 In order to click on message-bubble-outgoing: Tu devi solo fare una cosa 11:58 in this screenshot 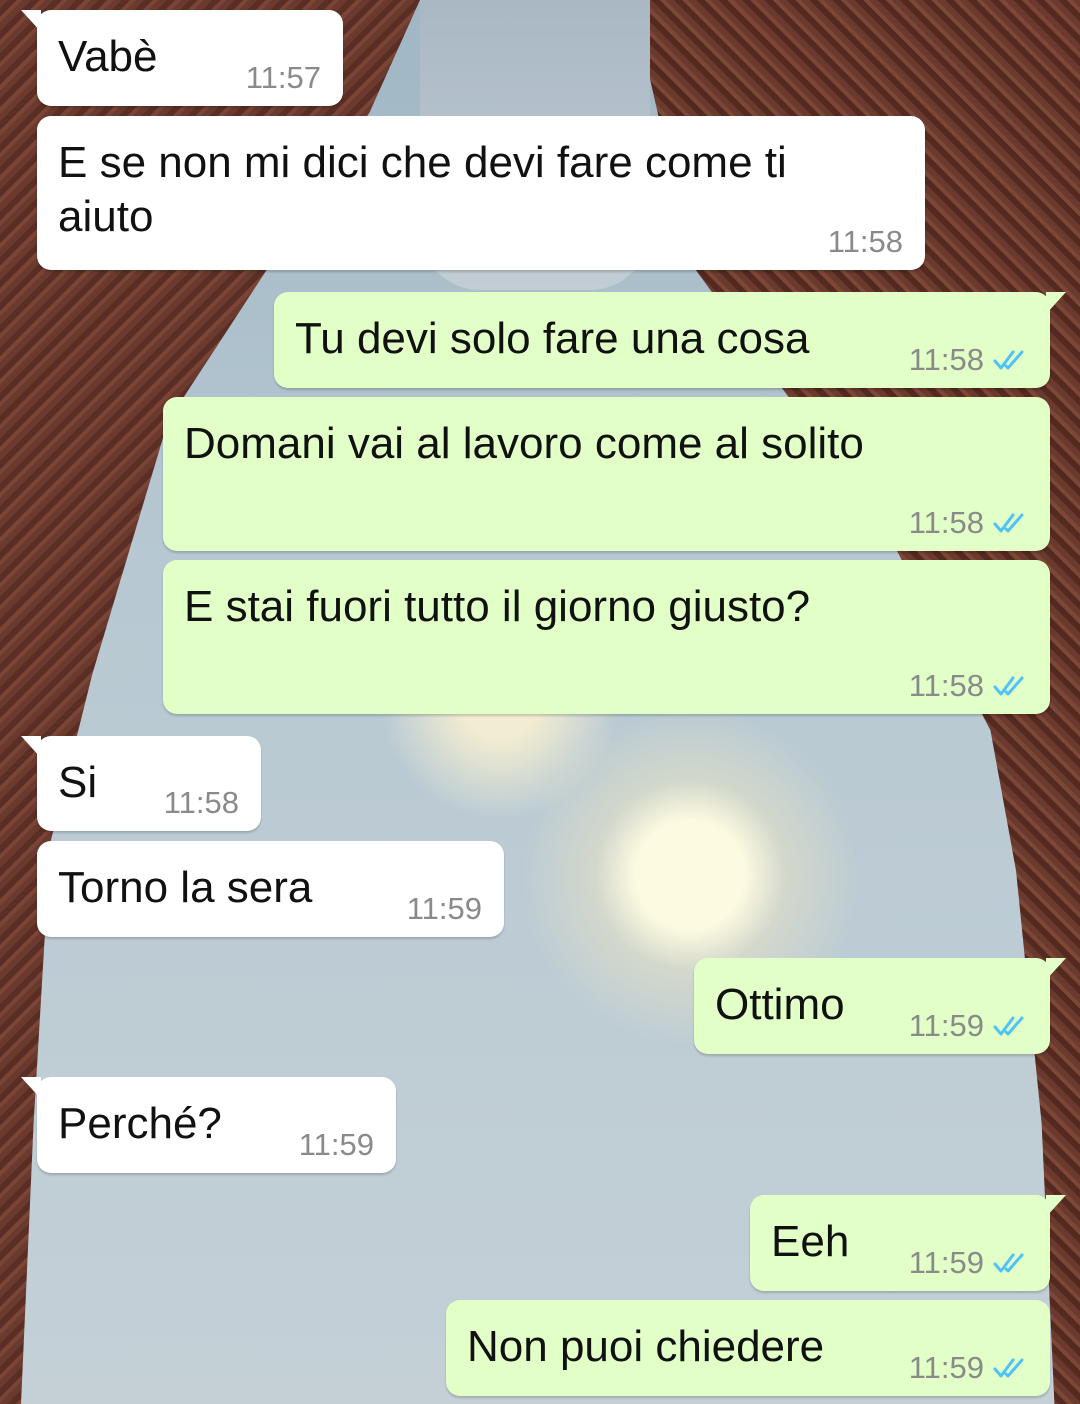, I will do `click(670, 340)`.